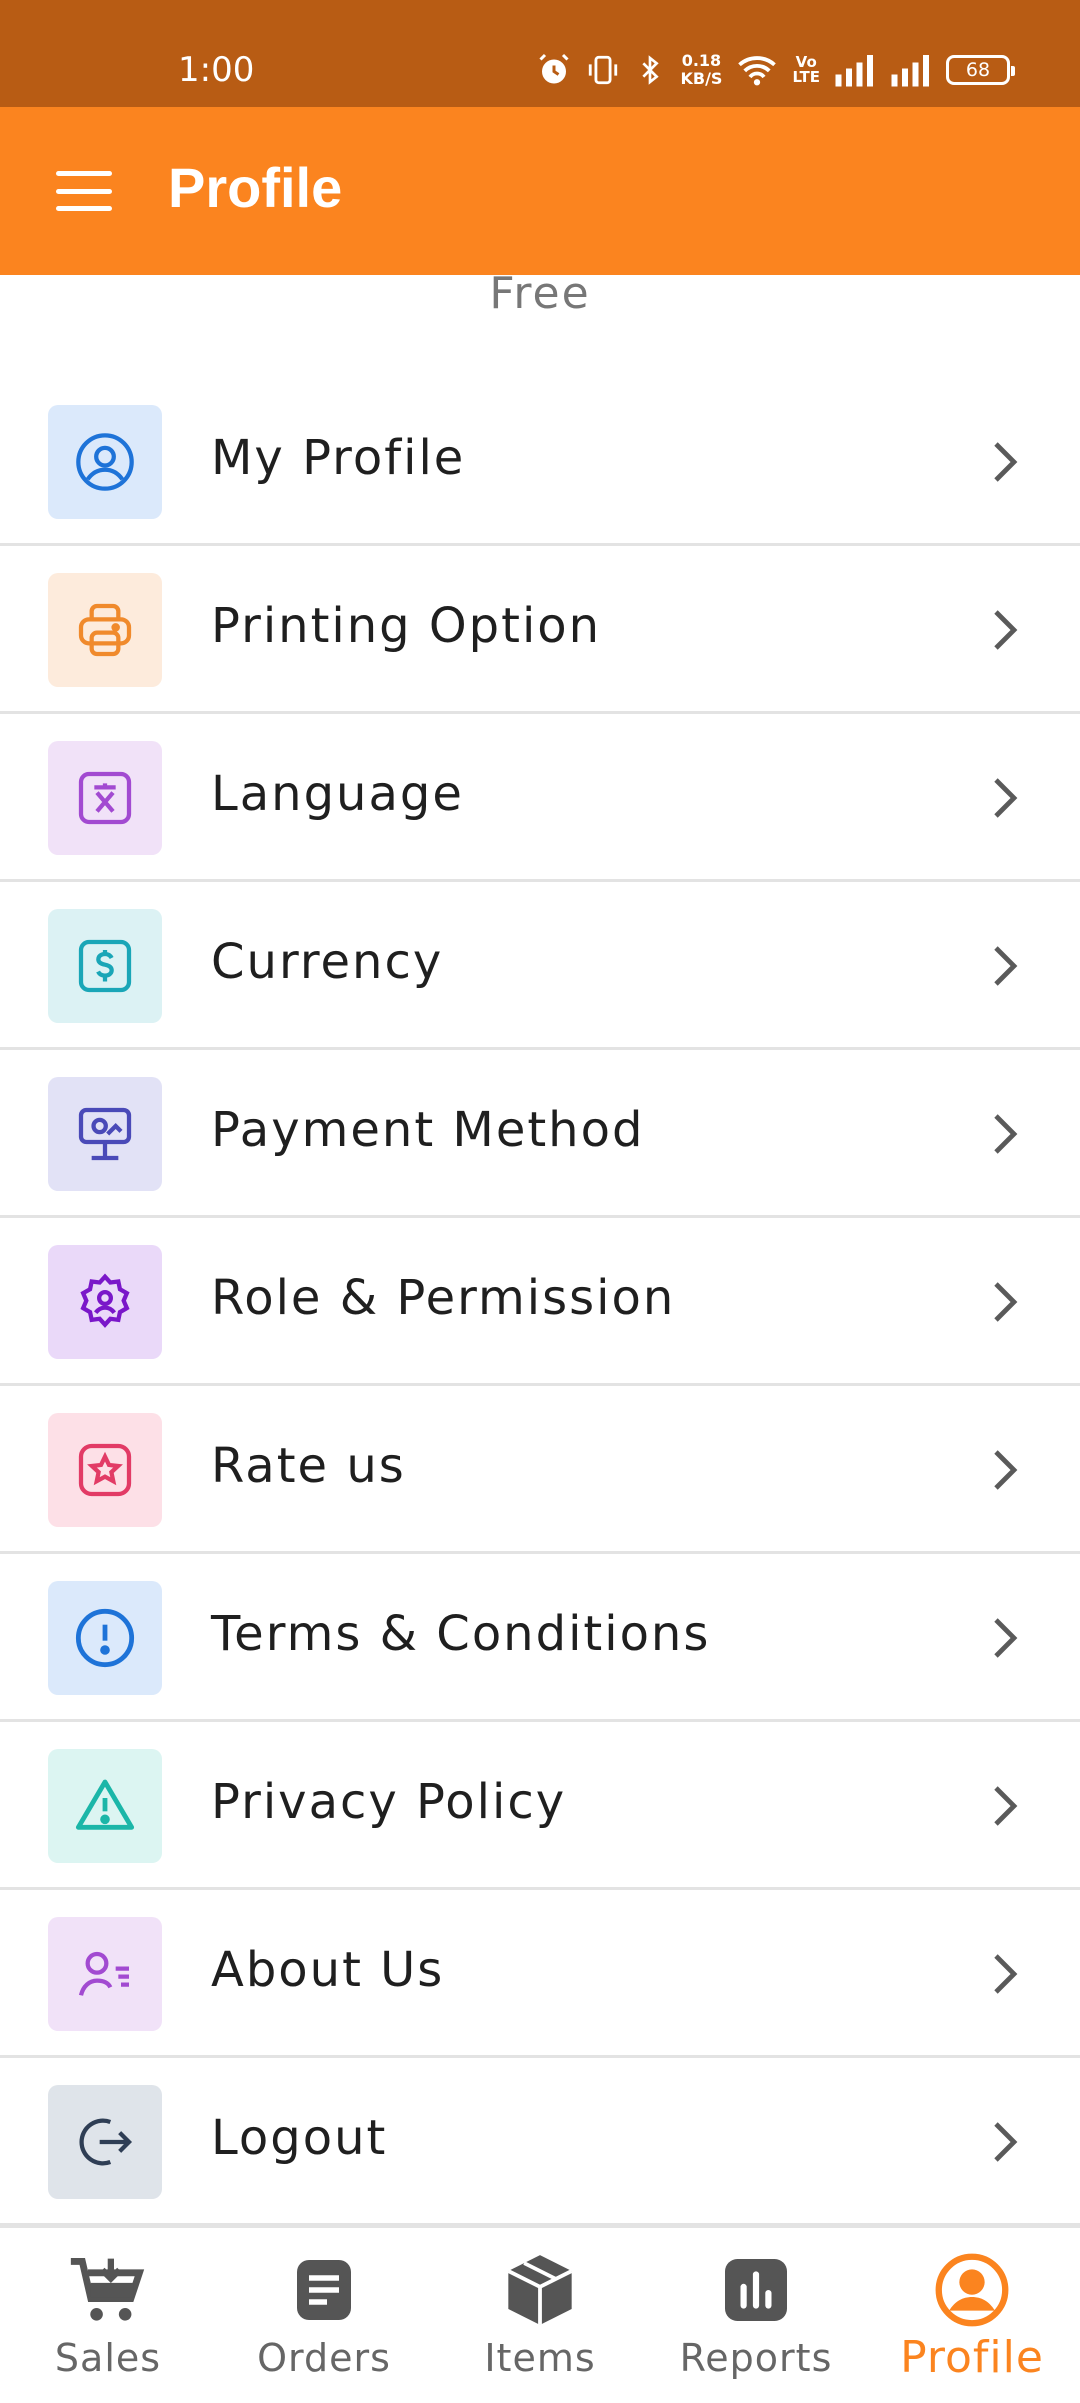 This screenshot has width=1080, height=2403. What do you see at coordinates (108, 2290) in the screenshot?
I see `cart-icon` at bounding box center [108, 2290].